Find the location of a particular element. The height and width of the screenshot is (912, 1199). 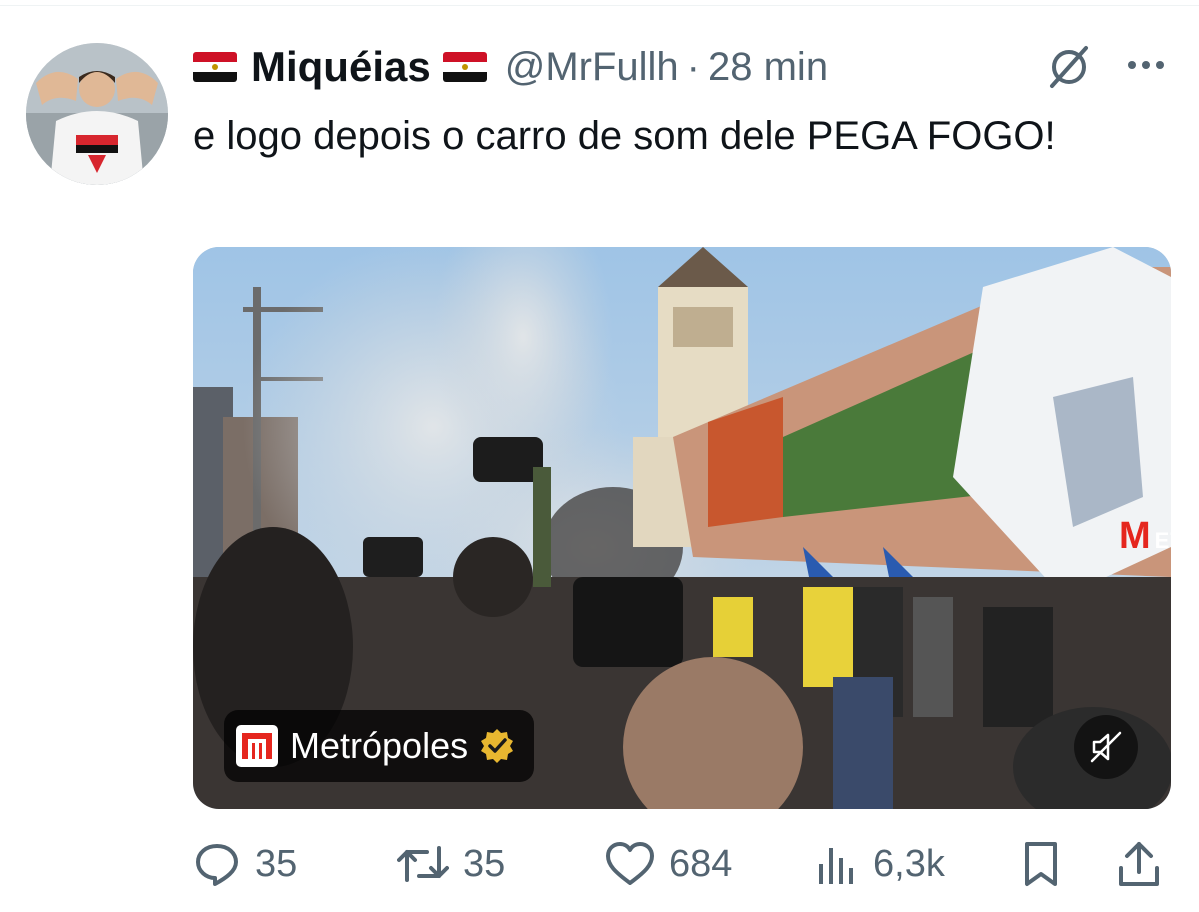

avatar is located at coordinates (97, 114).